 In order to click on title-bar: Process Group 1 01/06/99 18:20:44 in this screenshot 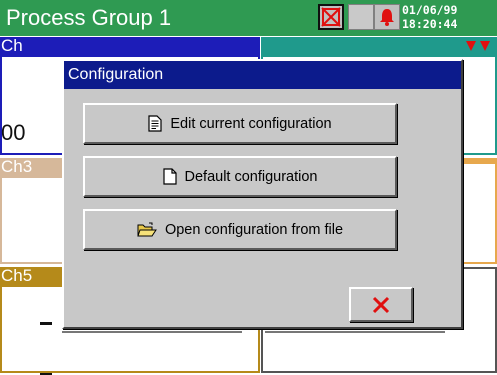, I will do `click(248, 18)`.